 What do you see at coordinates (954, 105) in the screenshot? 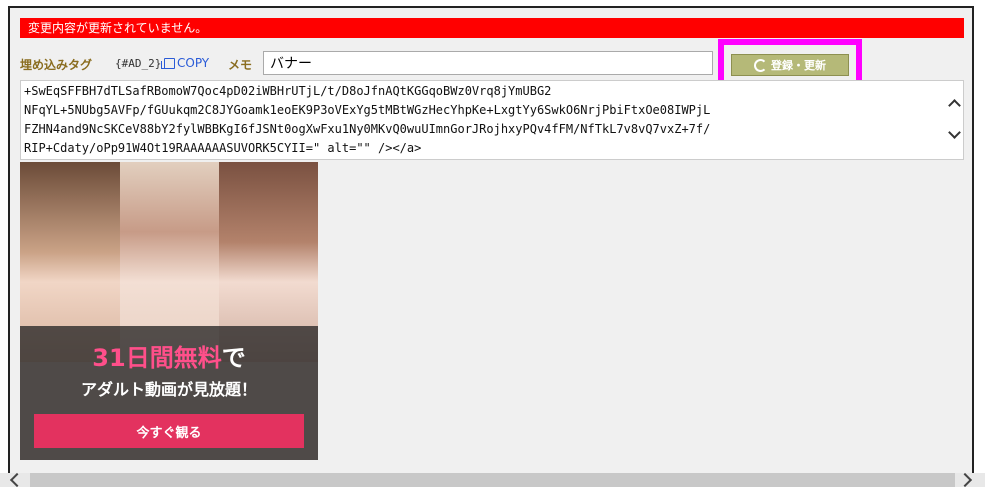
I see `scroll-up-icon` at bounding box center [954, 105].